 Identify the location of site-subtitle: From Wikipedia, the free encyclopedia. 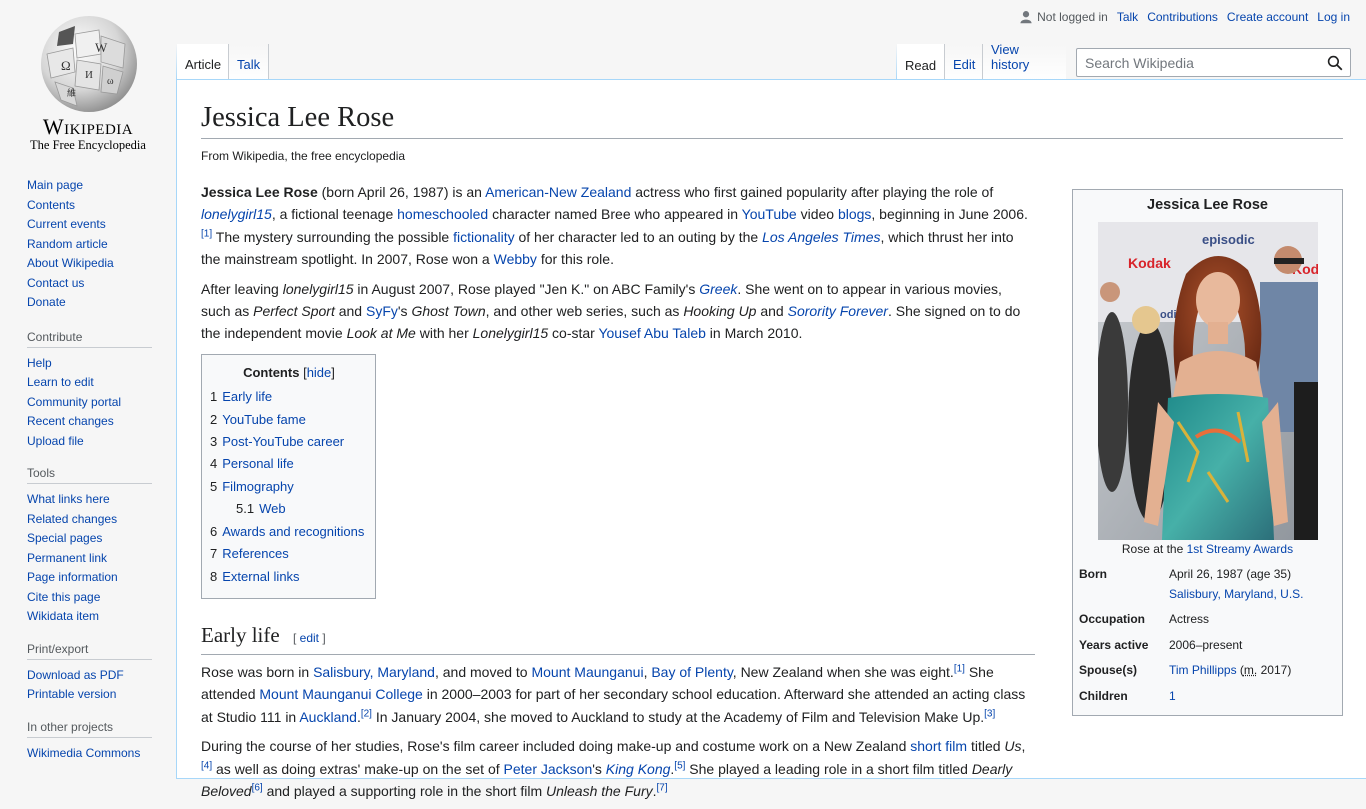
(303, 156).